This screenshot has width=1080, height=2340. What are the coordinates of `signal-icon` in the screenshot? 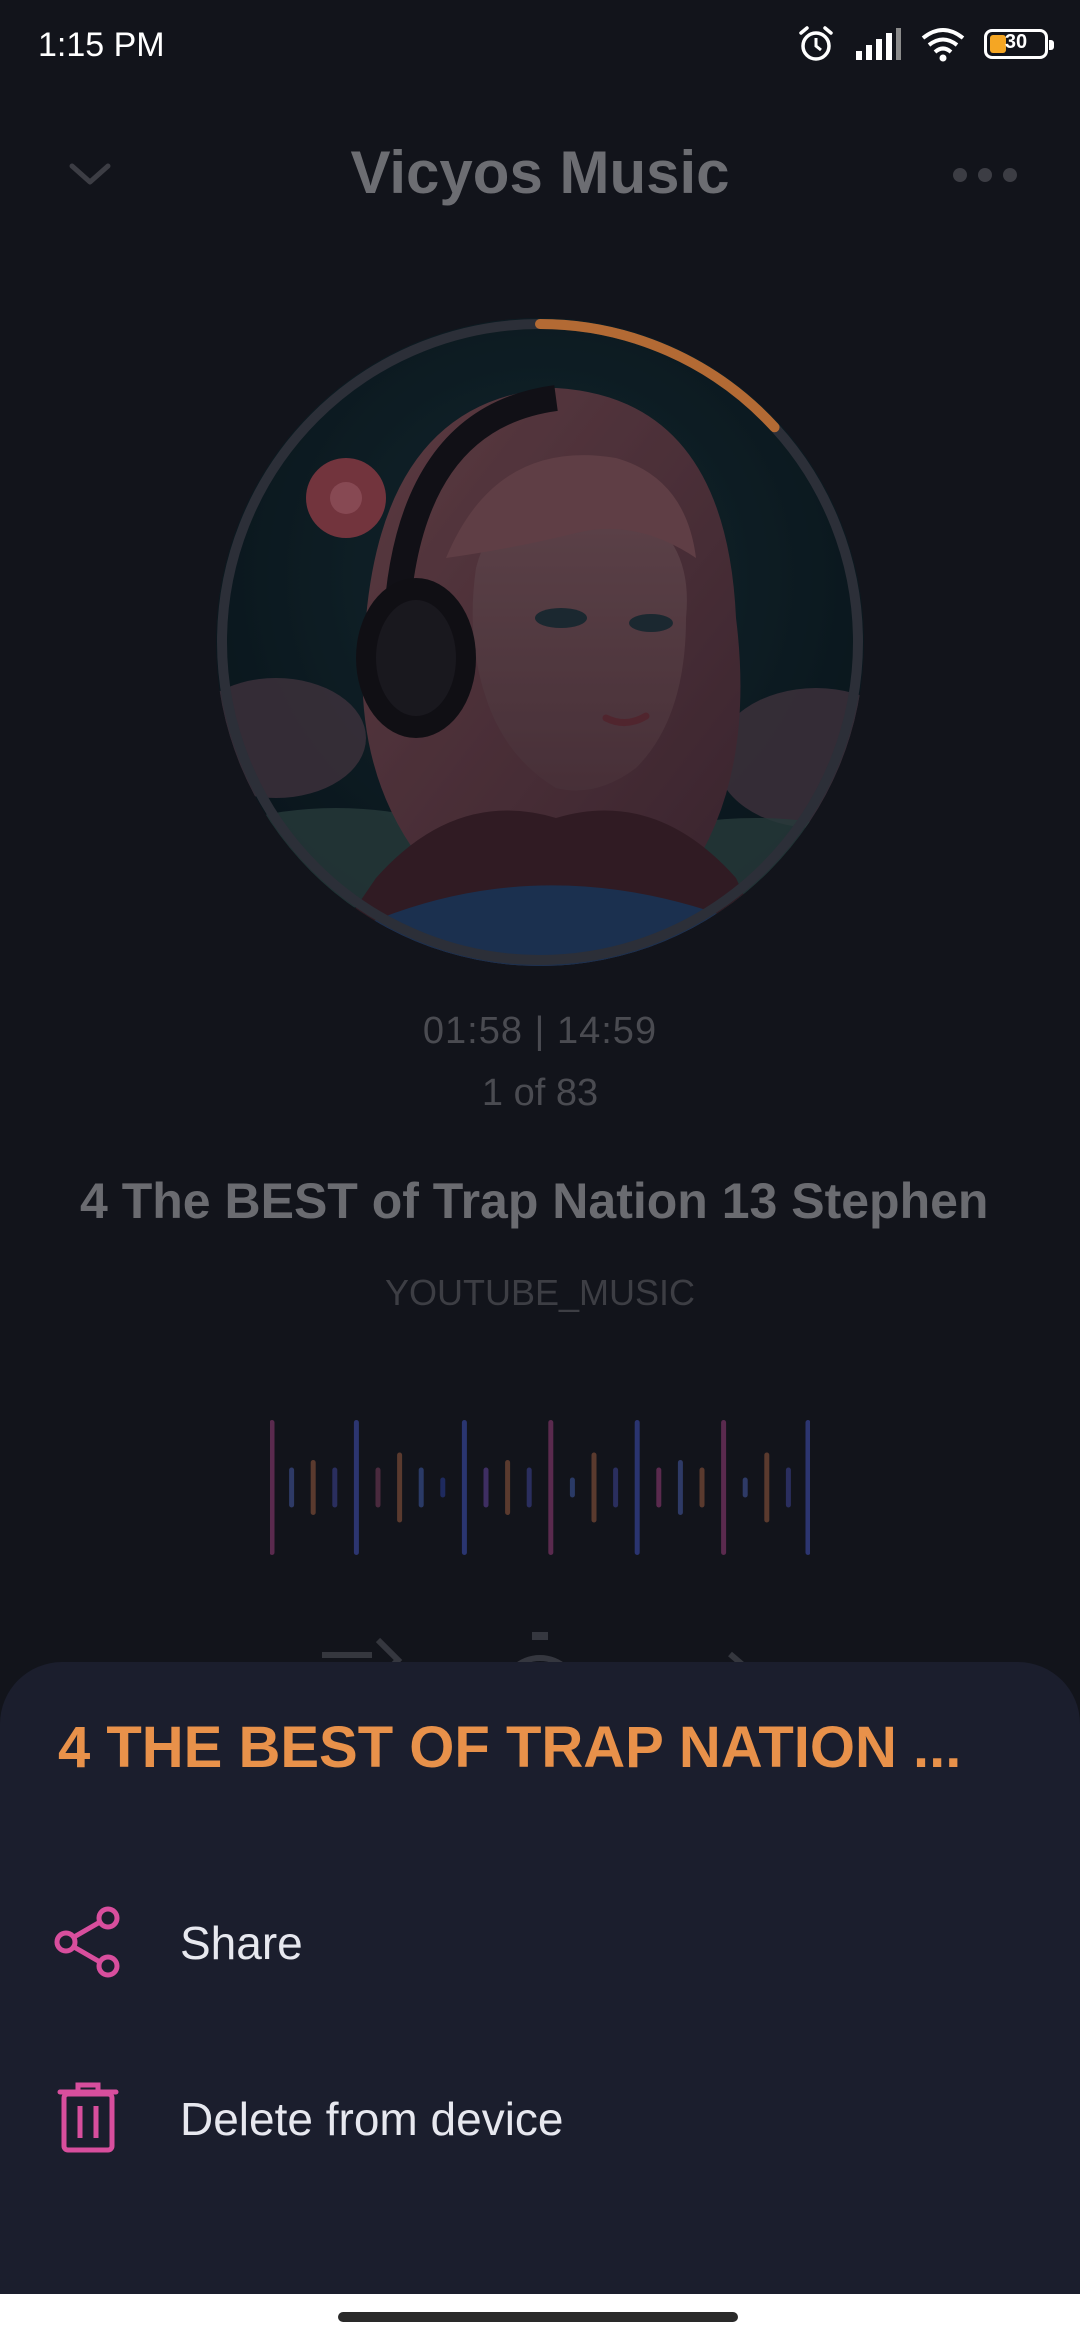 It's located at (878, 44).